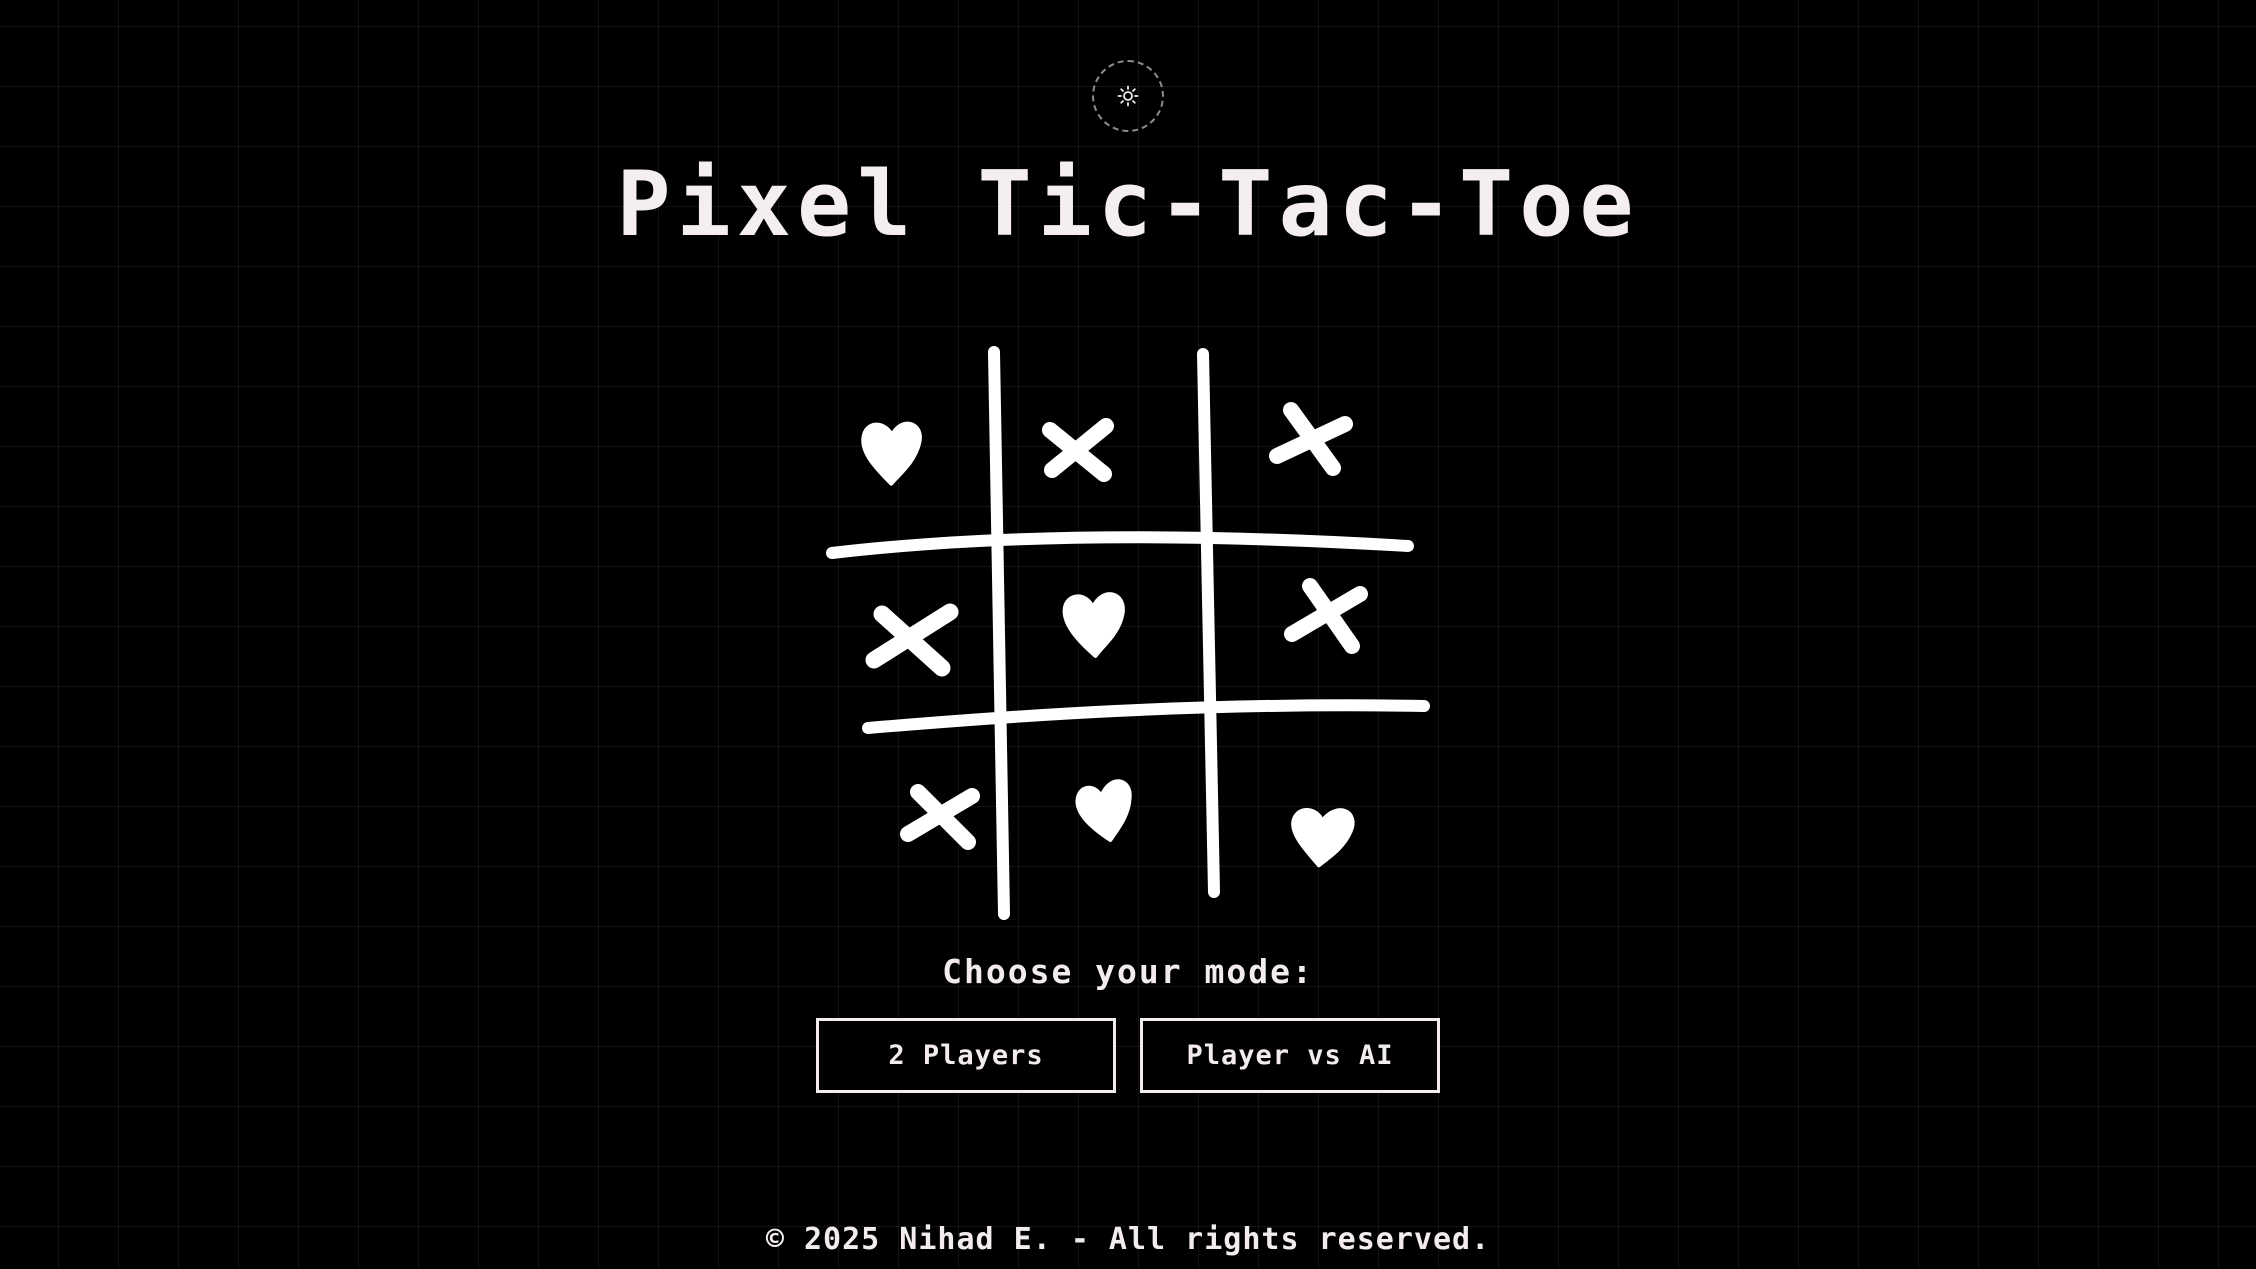 This screenshot has width=2256, height=1269. What do you see at coordinates (1290, 1055) in the screenshot?
I see `player-vs-ai-button: Player vs AI` at bounding box center [1290, 1055].